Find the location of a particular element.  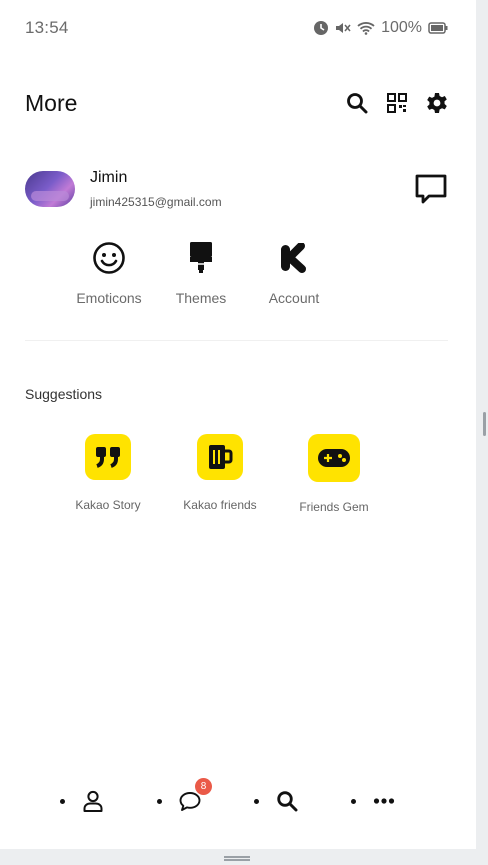

mute-icon is located at coordinates (343, 28).